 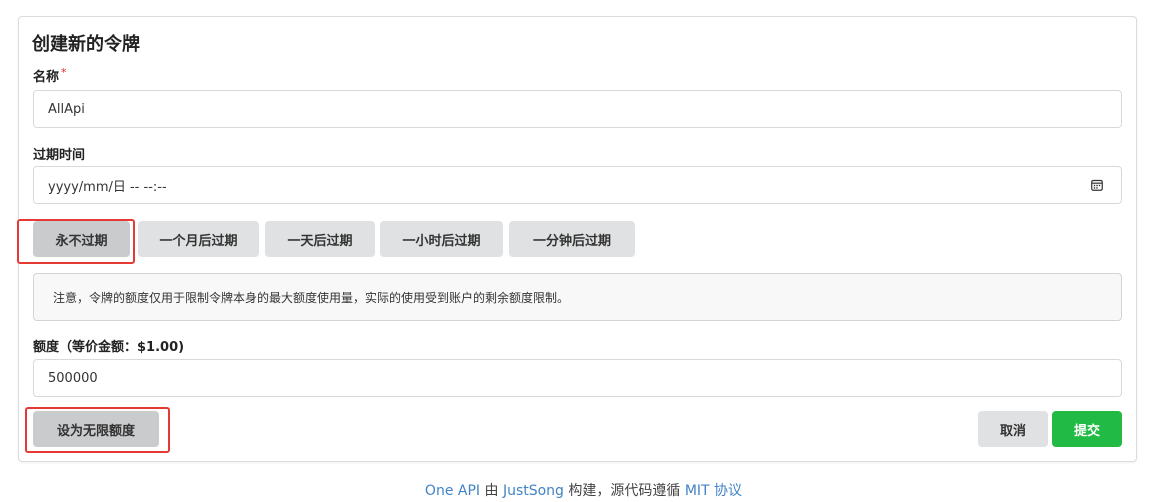 I want to click on required-mark: *, so click(x=64, y=72).